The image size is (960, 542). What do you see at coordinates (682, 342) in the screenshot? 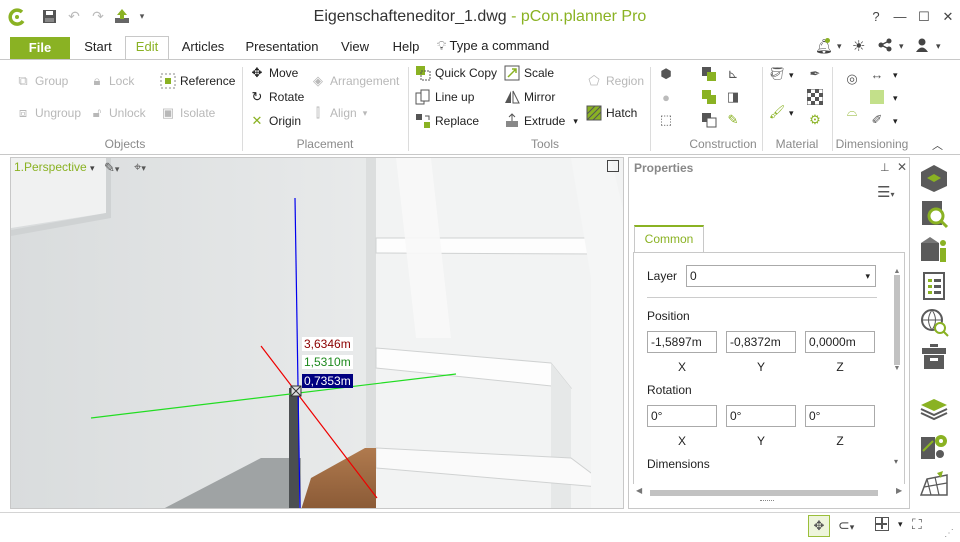
I see `position-x-input: -1,5897m` at bounding box center [682, 342].